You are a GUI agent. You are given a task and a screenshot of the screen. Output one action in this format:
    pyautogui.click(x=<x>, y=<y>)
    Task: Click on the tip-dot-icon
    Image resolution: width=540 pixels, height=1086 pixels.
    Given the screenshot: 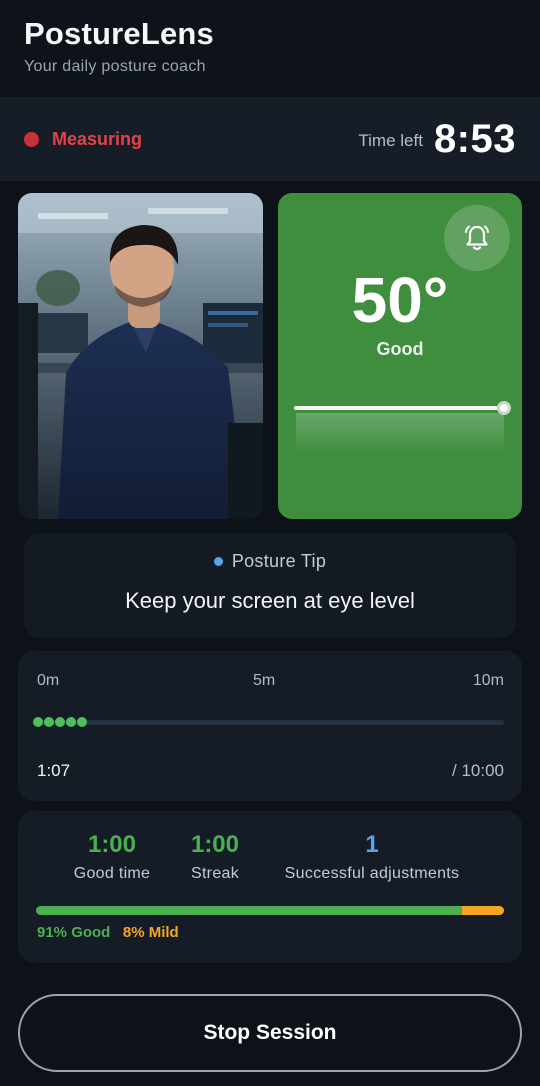 What is the action you would take?
    pyautogui.click(x=218, y=561)
    